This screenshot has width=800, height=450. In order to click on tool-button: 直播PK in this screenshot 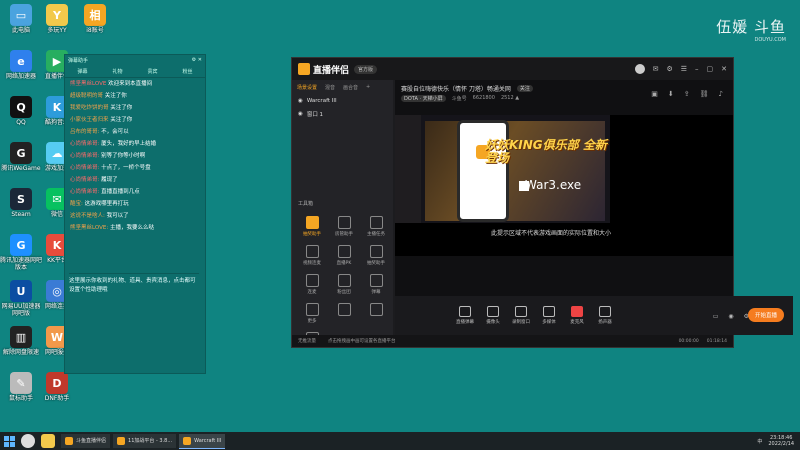, I will do `click(344, 255)`.